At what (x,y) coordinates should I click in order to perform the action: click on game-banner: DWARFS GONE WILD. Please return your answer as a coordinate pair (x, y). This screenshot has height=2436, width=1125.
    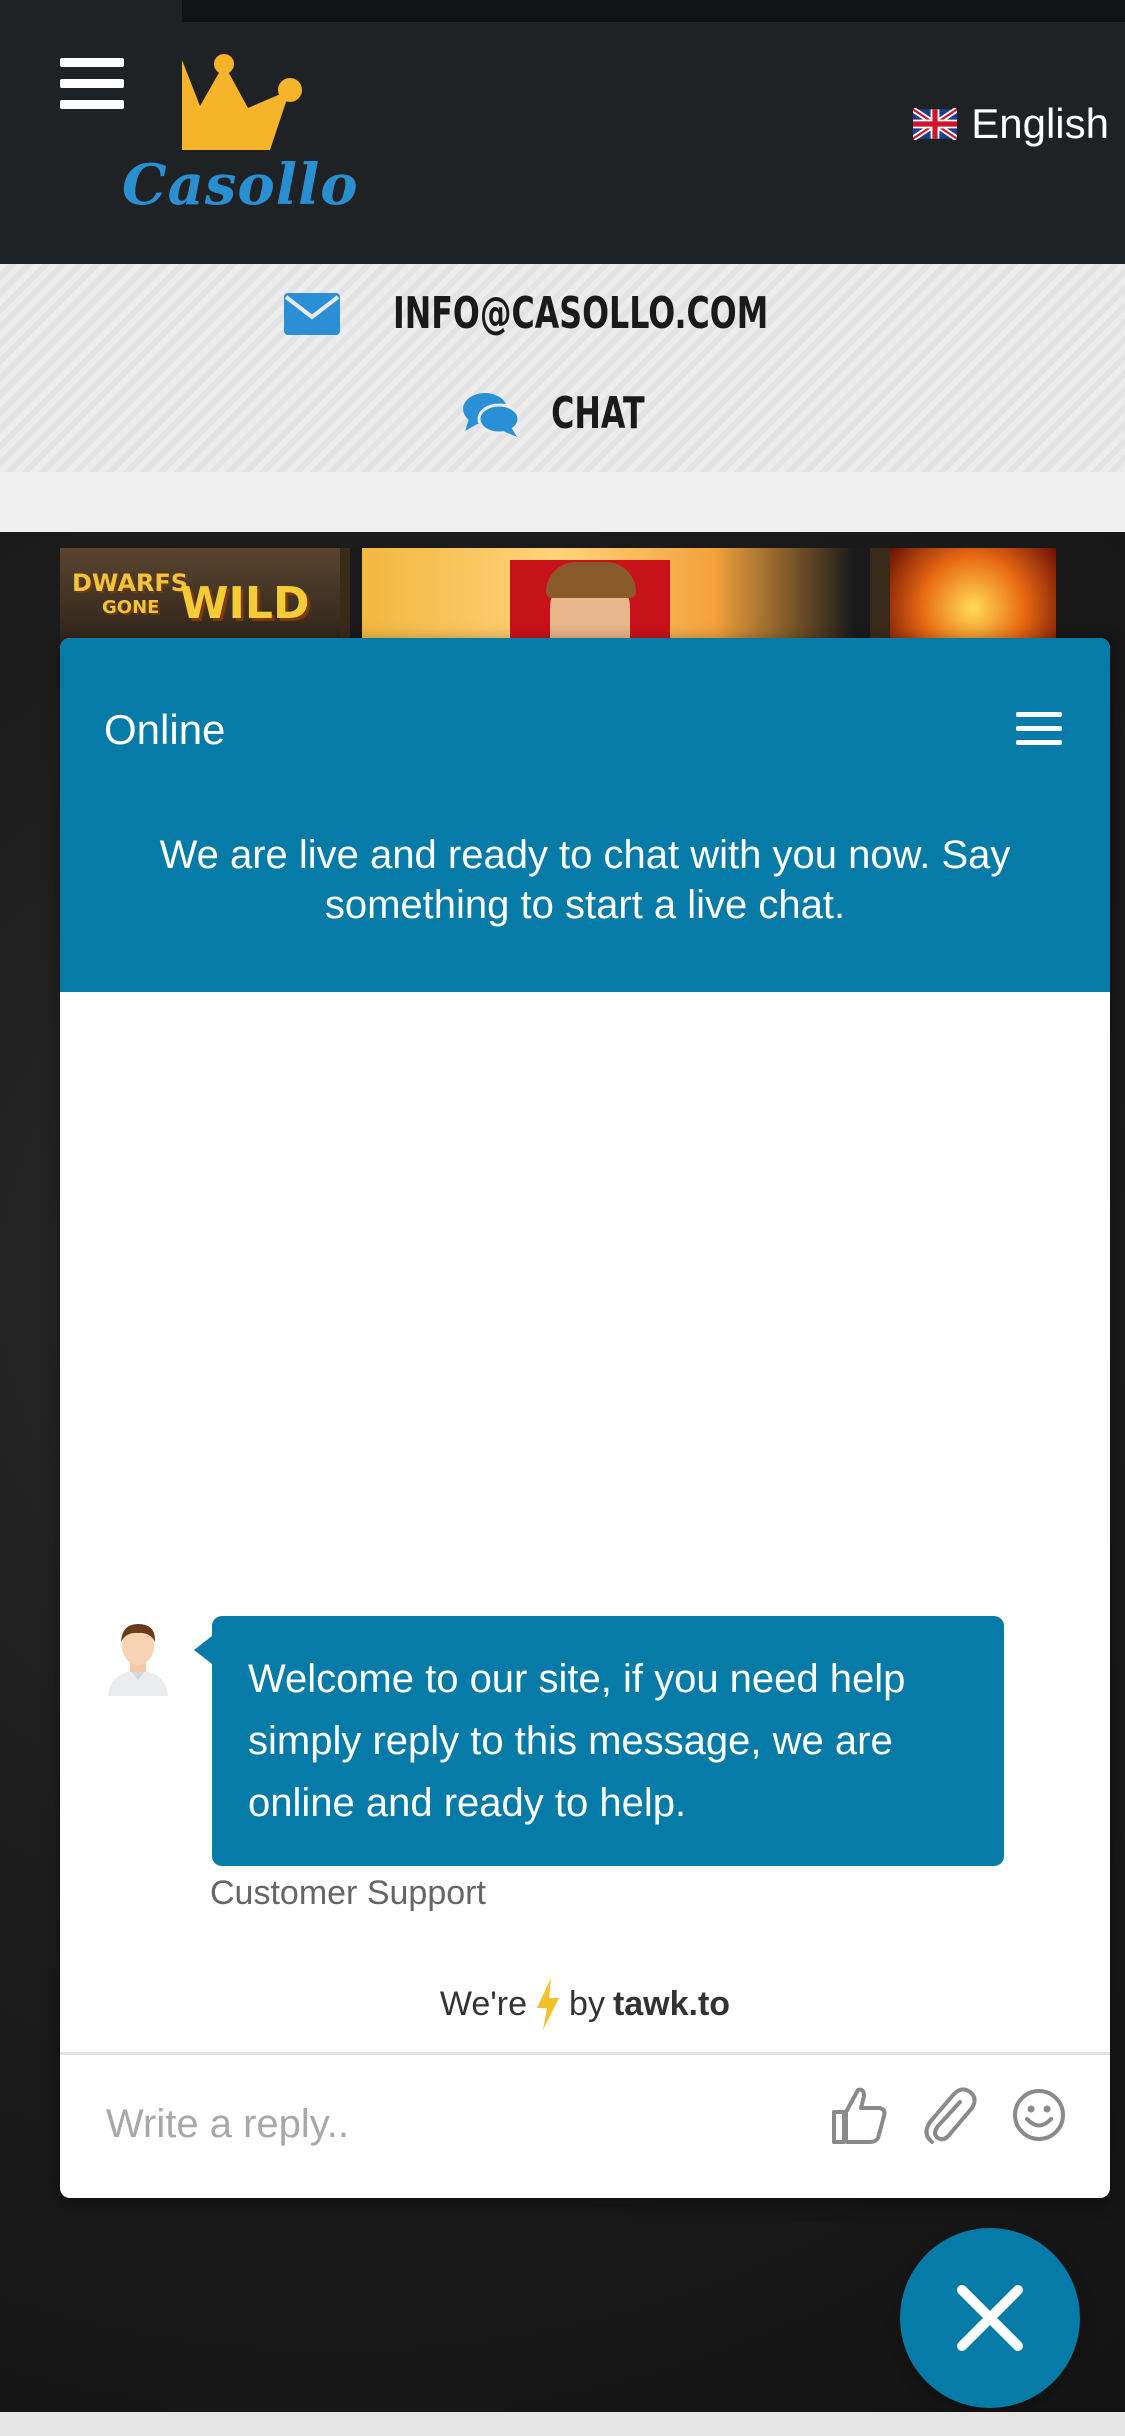
    Looking at the image, I should click on (558, 598).